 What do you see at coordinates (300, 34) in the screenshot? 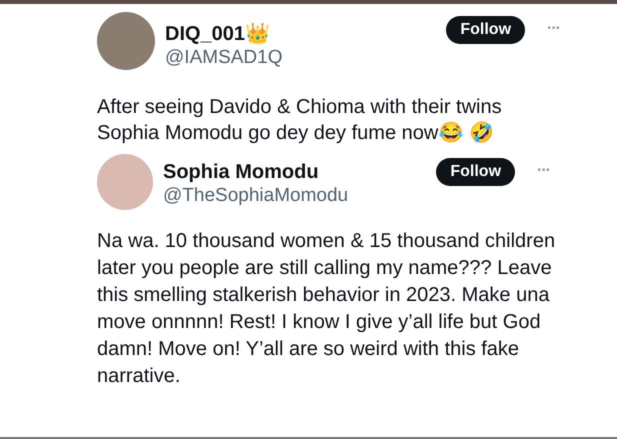
I see `author-name: DIQ_001👑` at bounding box center [300, 34].